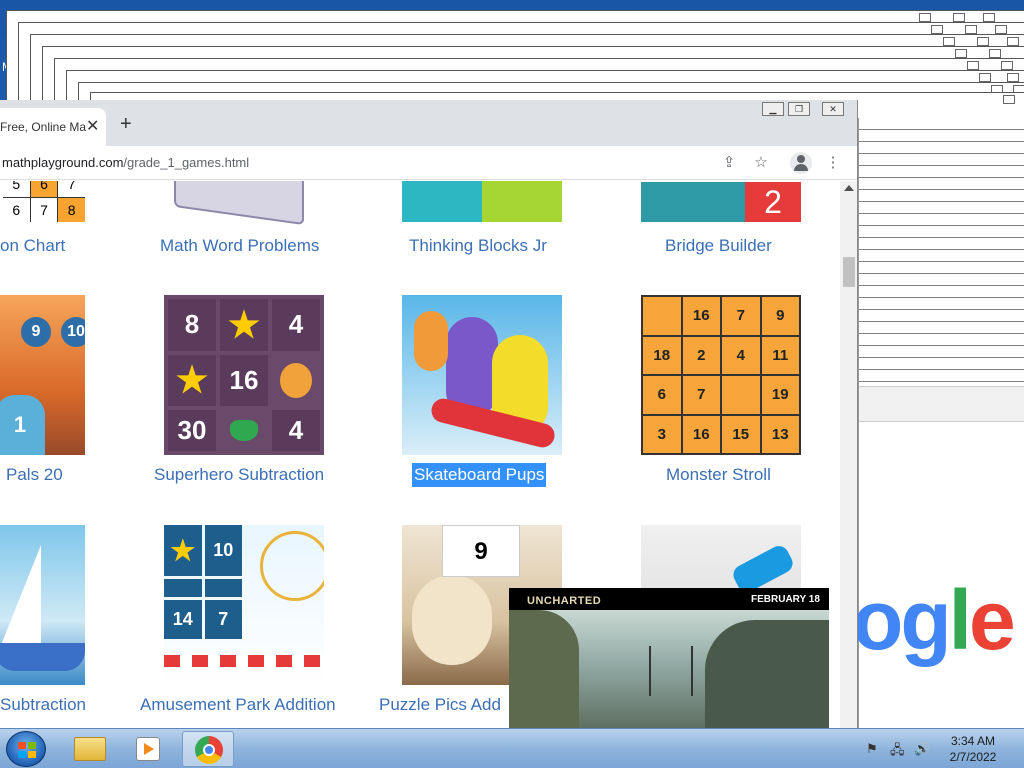 The width and height of the screenshot is (1024, 768). Describe the element at coordinates (729, 163) in the screenshot. I see `share-icon: ⇪` at that location.